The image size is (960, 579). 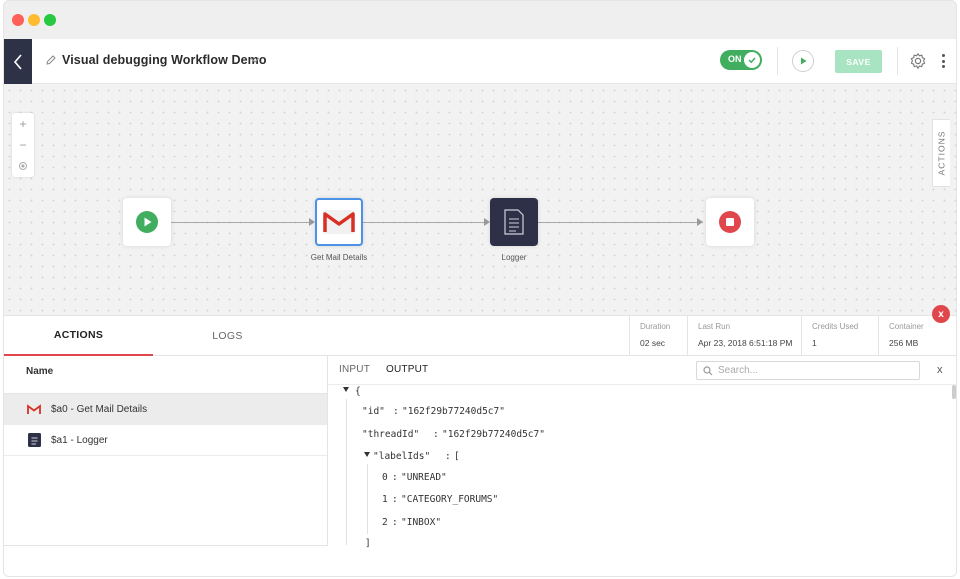 What do you see at coordinates (385, 499) in the screenshot?
I see `json-array-index: 1` at bounding box center [385, 499].